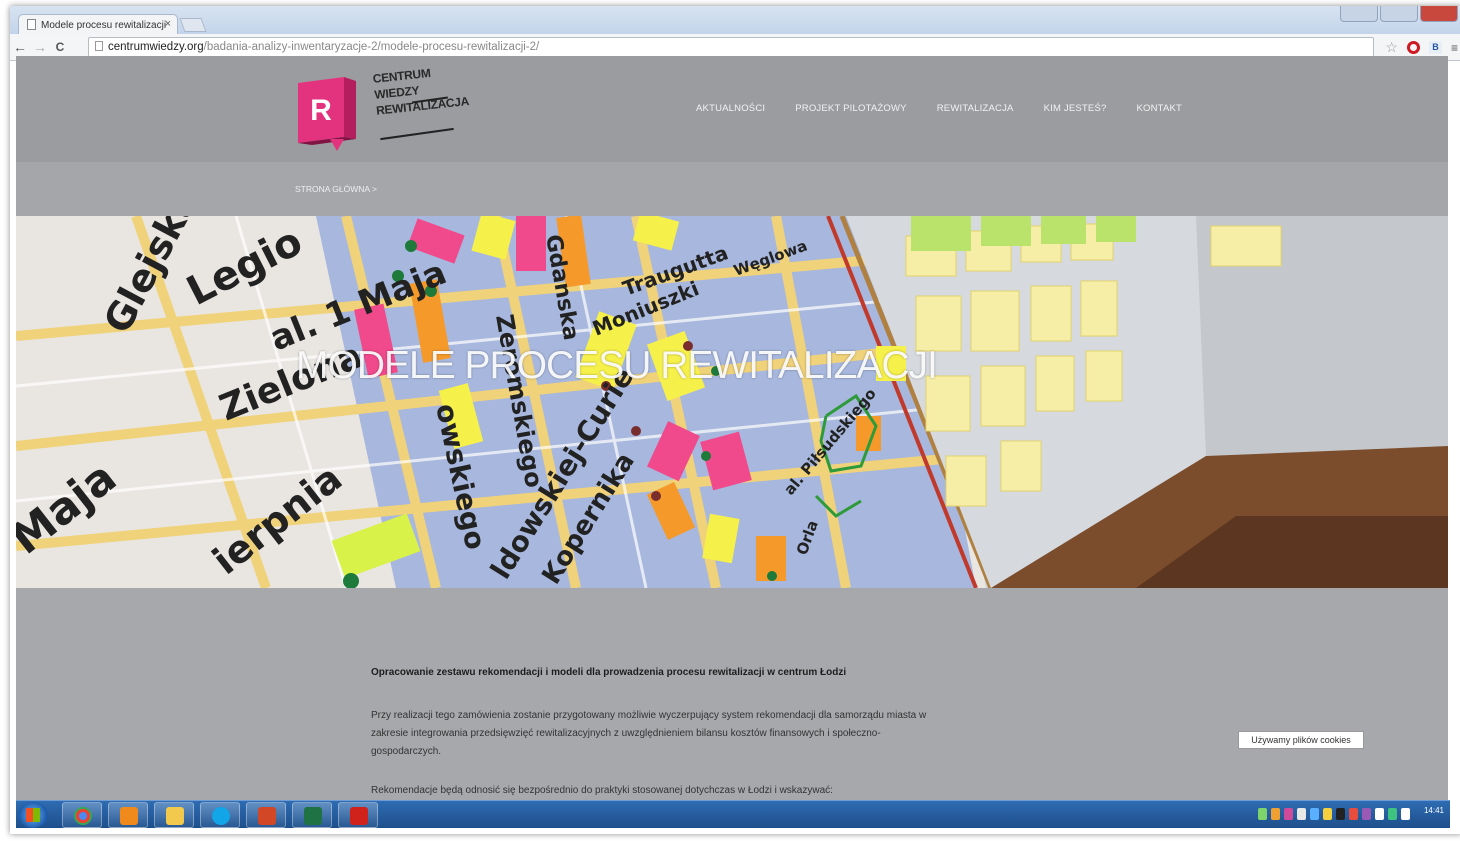  I want to click on nav-item-aktualnosci: AKTUALNOŚCI, so click(730, 108).